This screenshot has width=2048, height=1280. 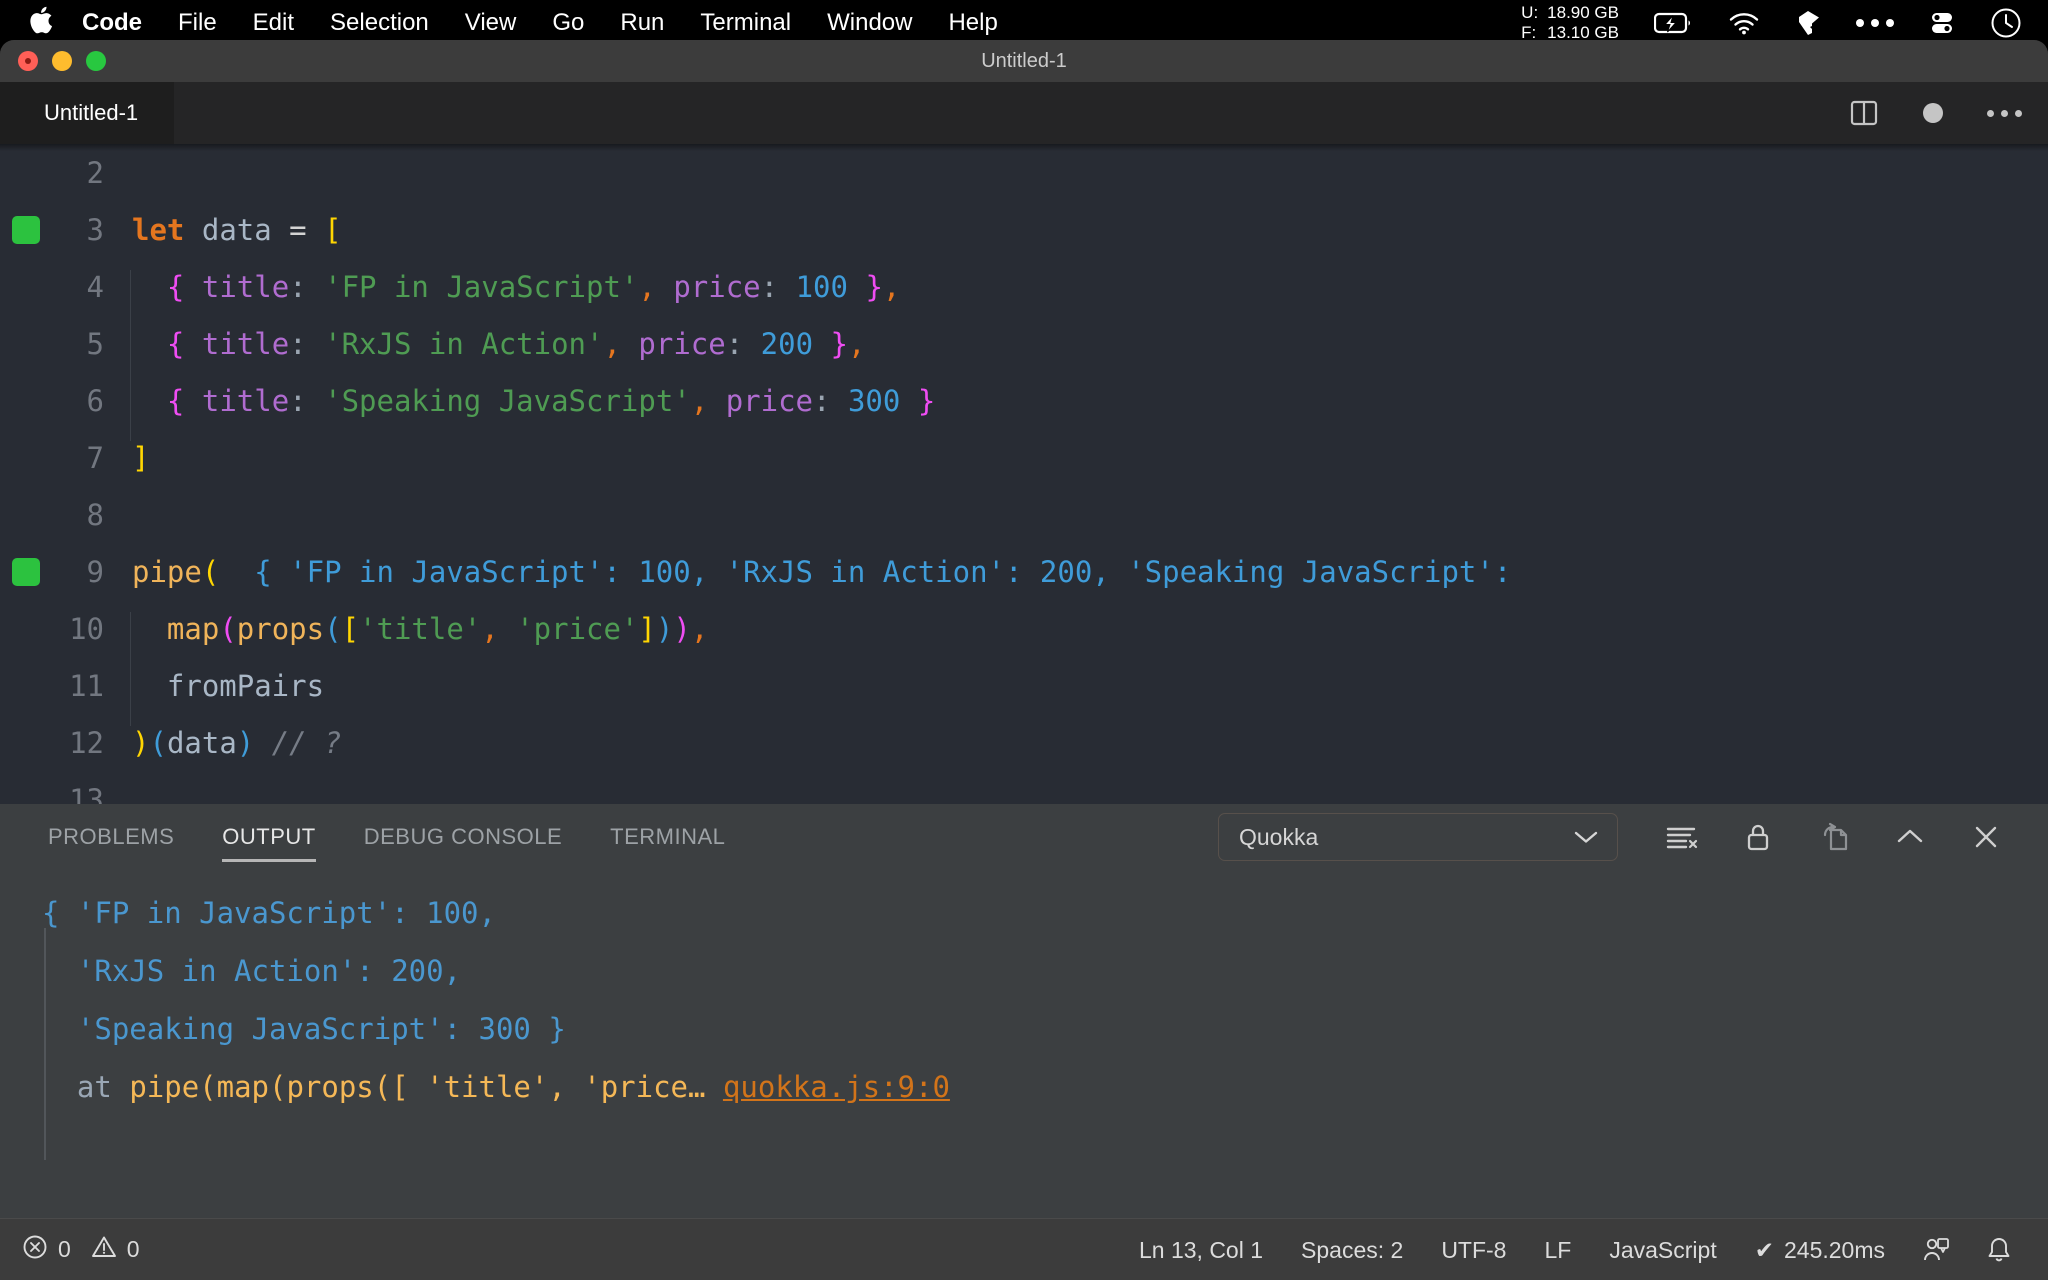 I want to click on status-language-mode: JavaScript, so click(x=1662, y=1250).